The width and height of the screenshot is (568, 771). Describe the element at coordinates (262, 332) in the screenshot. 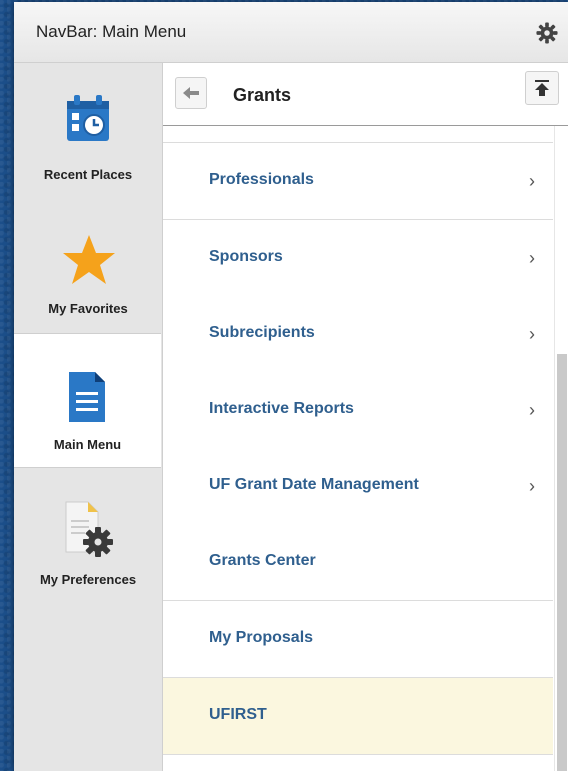

I see `list-item-label: Subrecipients` at that location.